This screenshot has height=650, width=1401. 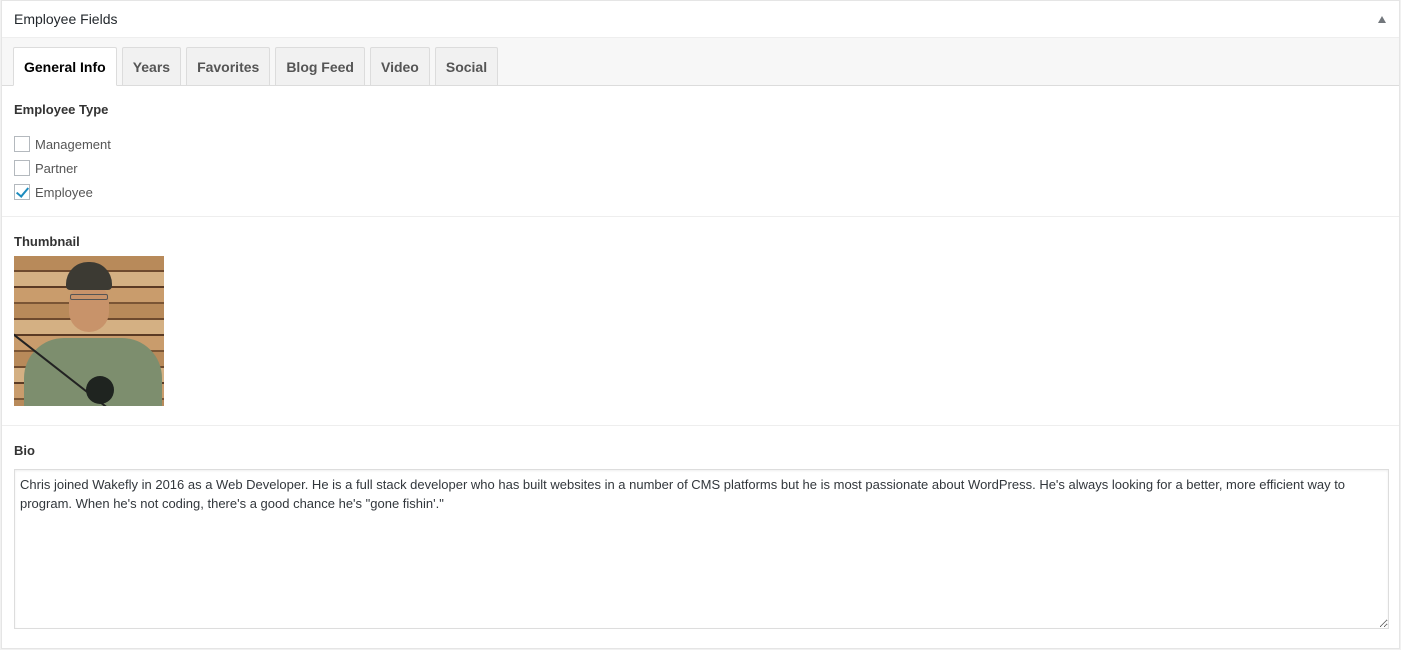 What do you see at coordinates (22, 144) in the screenshot?
I see `checkbox-management` at bounding box center [22, 144].